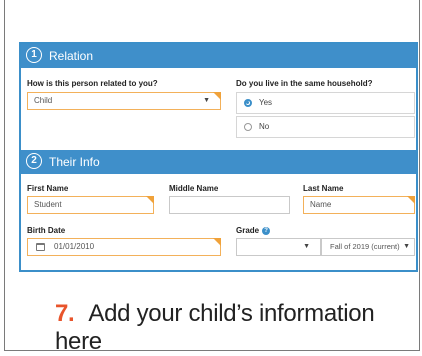 This screenshot has height=356, width=422. Describe the element at coordinates (65, 313) in the screenshot. I see `step-number: 7.` at that location.